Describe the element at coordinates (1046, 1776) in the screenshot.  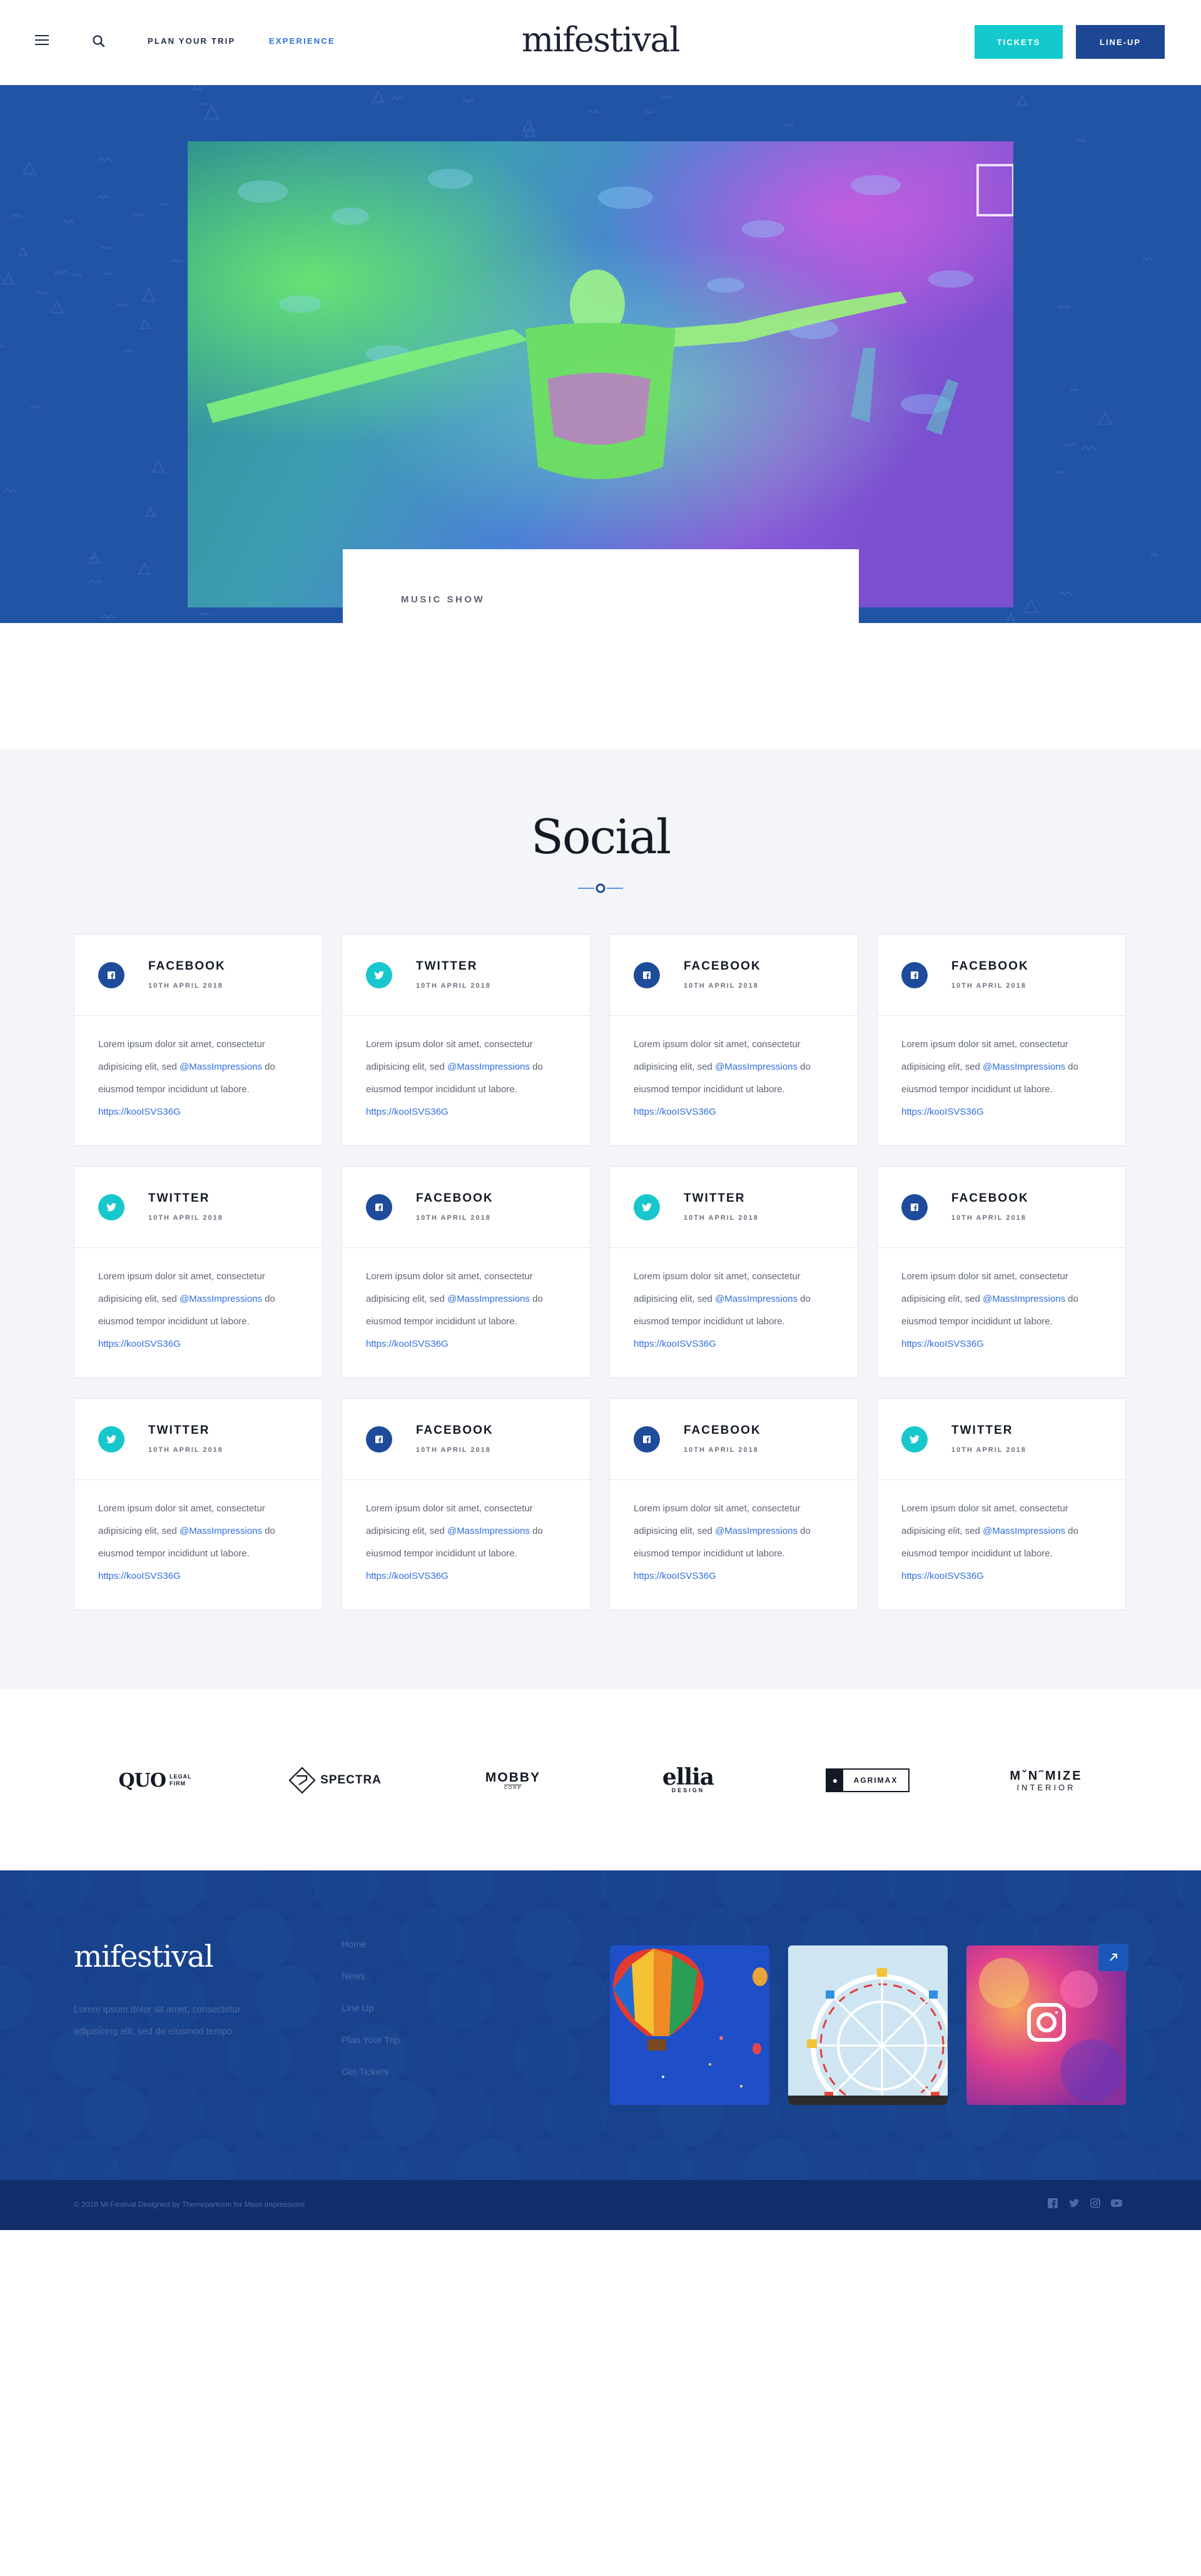
I see `minimize-logo-text: MˇN˝MIZE` at that location.